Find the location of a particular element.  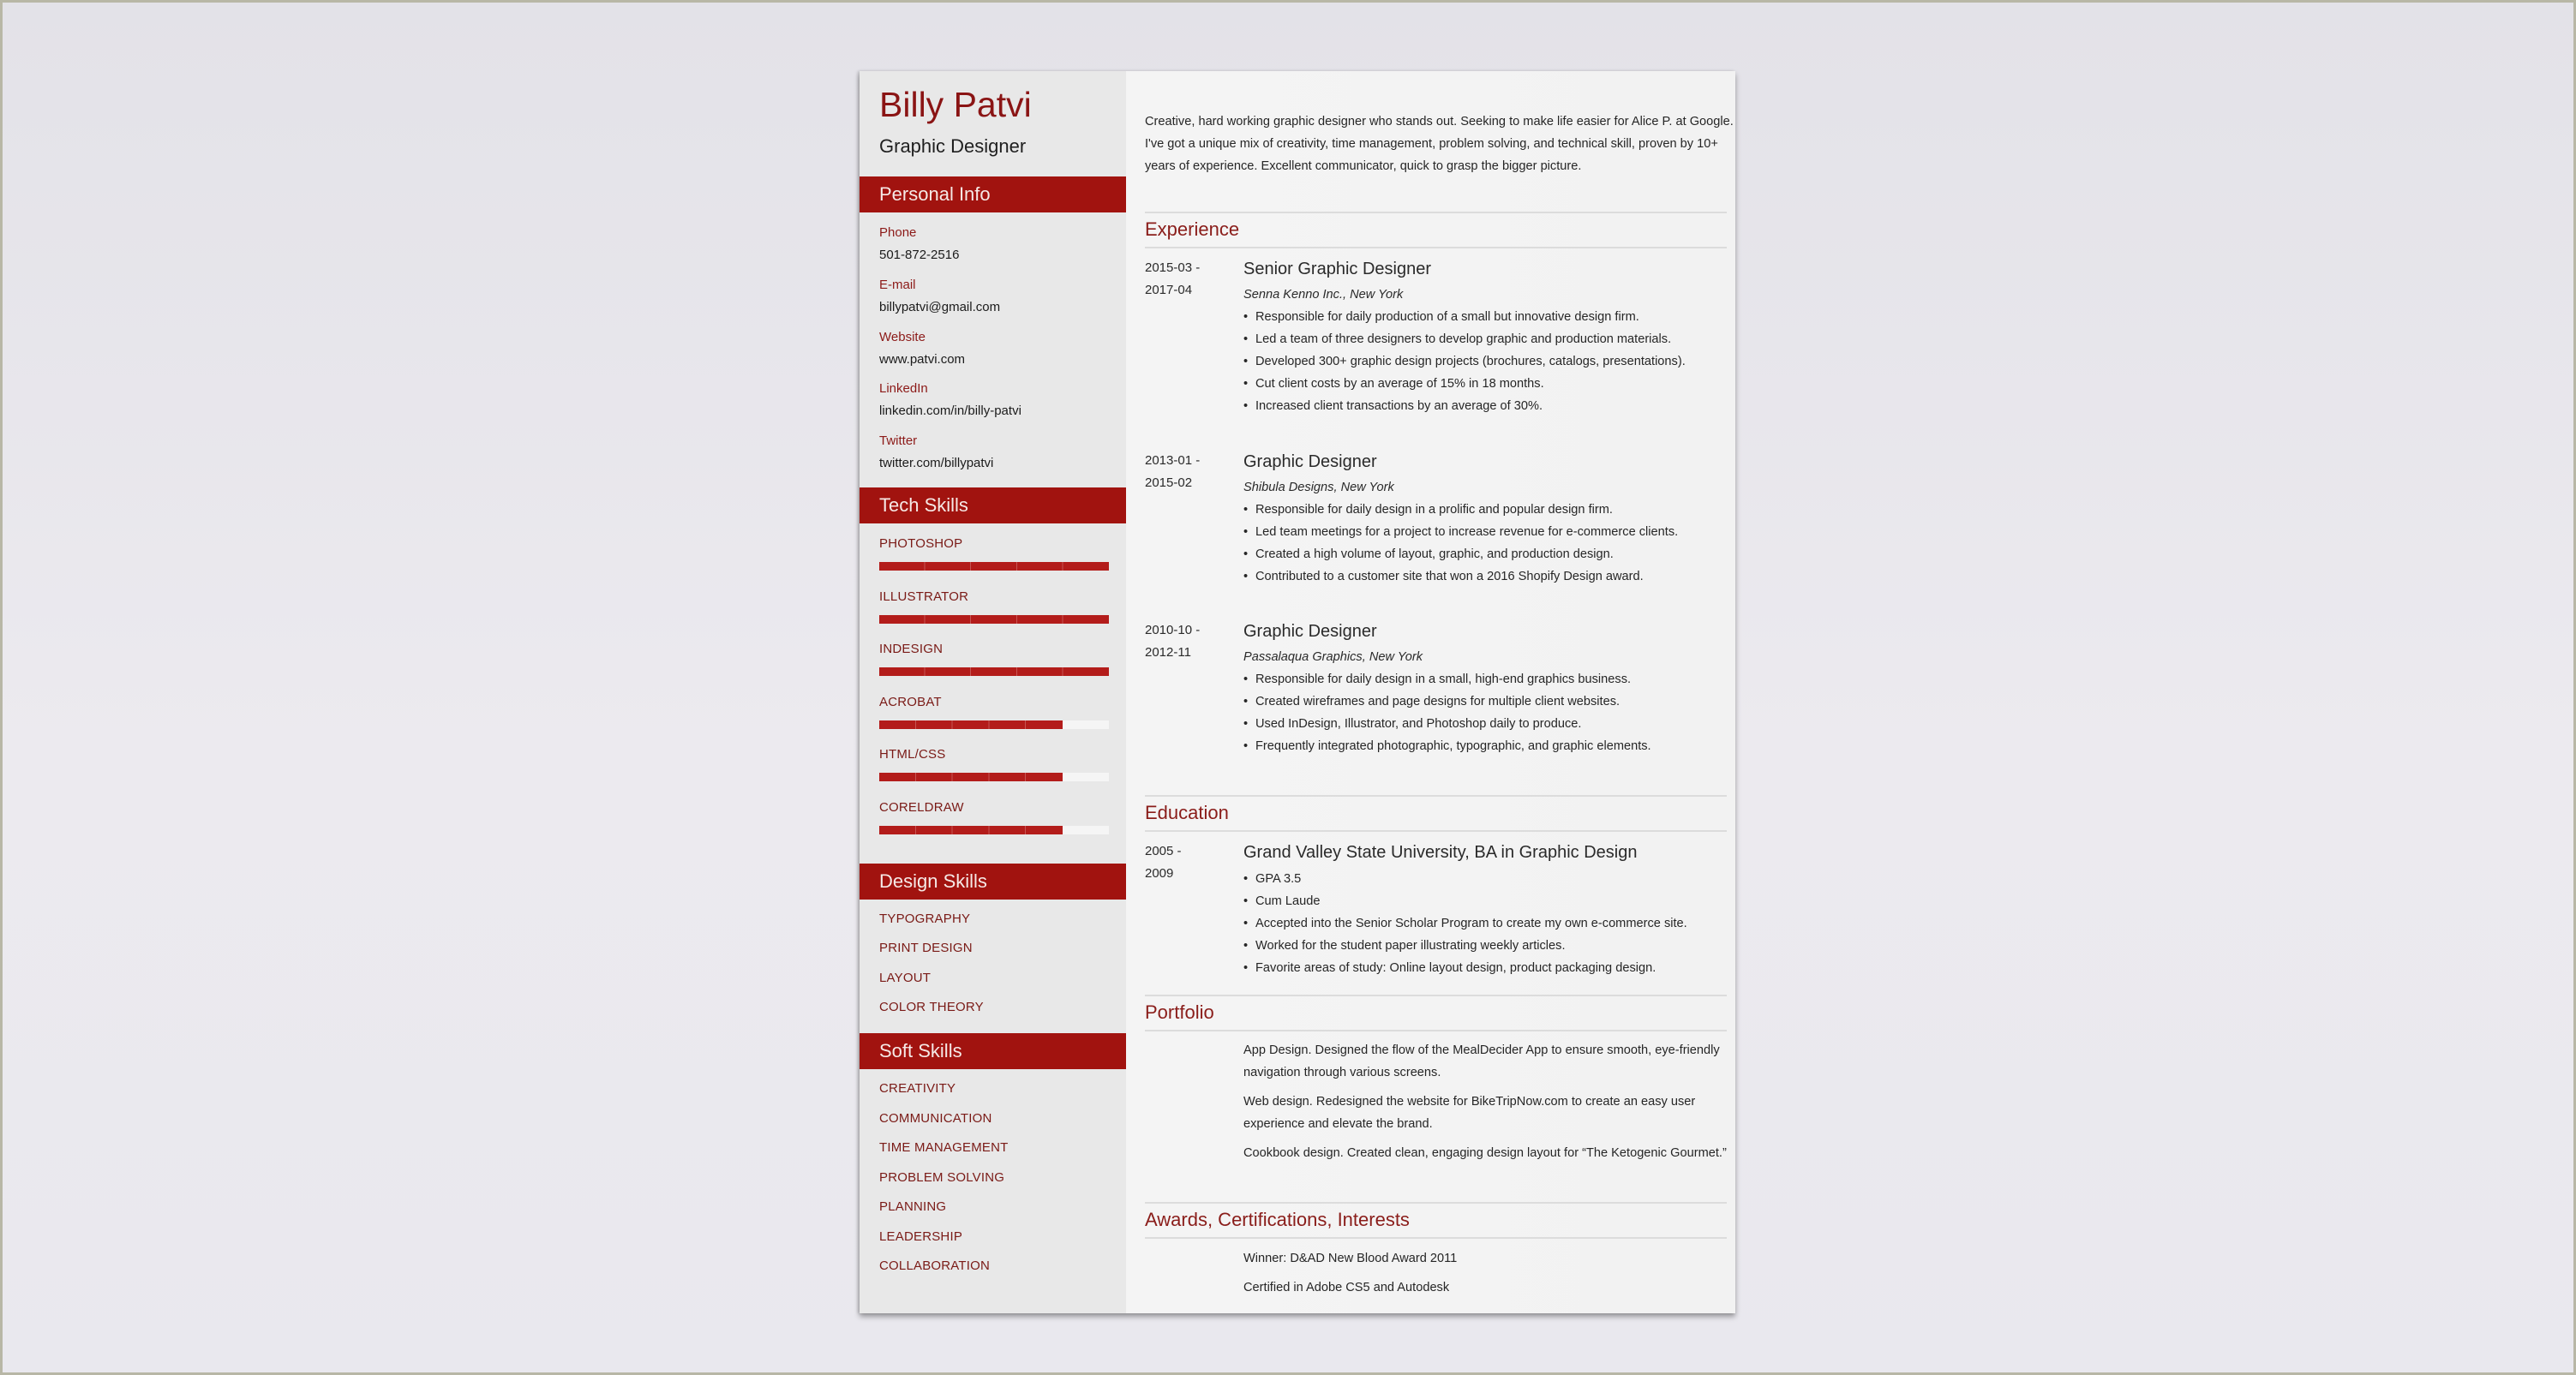

job-company: Shibula Designs, New York is located at coordinates (1318, 487).